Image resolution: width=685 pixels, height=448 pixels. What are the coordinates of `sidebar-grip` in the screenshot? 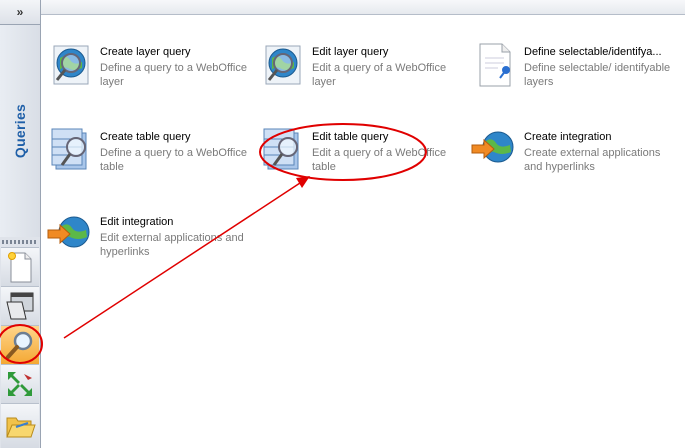 It's located at (20, 242).